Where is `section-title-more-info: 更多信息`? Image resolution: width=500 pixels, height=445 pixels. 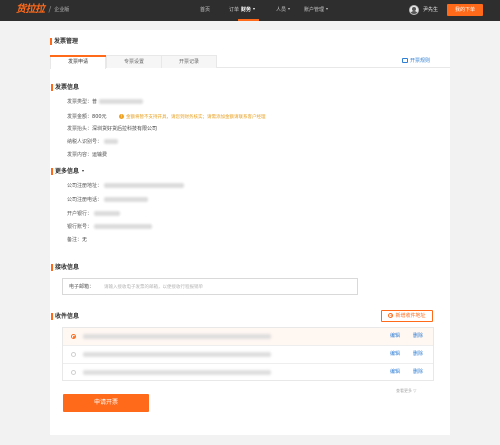 section-title-more-info: 更多信息 is located at coordinates (68, 171).